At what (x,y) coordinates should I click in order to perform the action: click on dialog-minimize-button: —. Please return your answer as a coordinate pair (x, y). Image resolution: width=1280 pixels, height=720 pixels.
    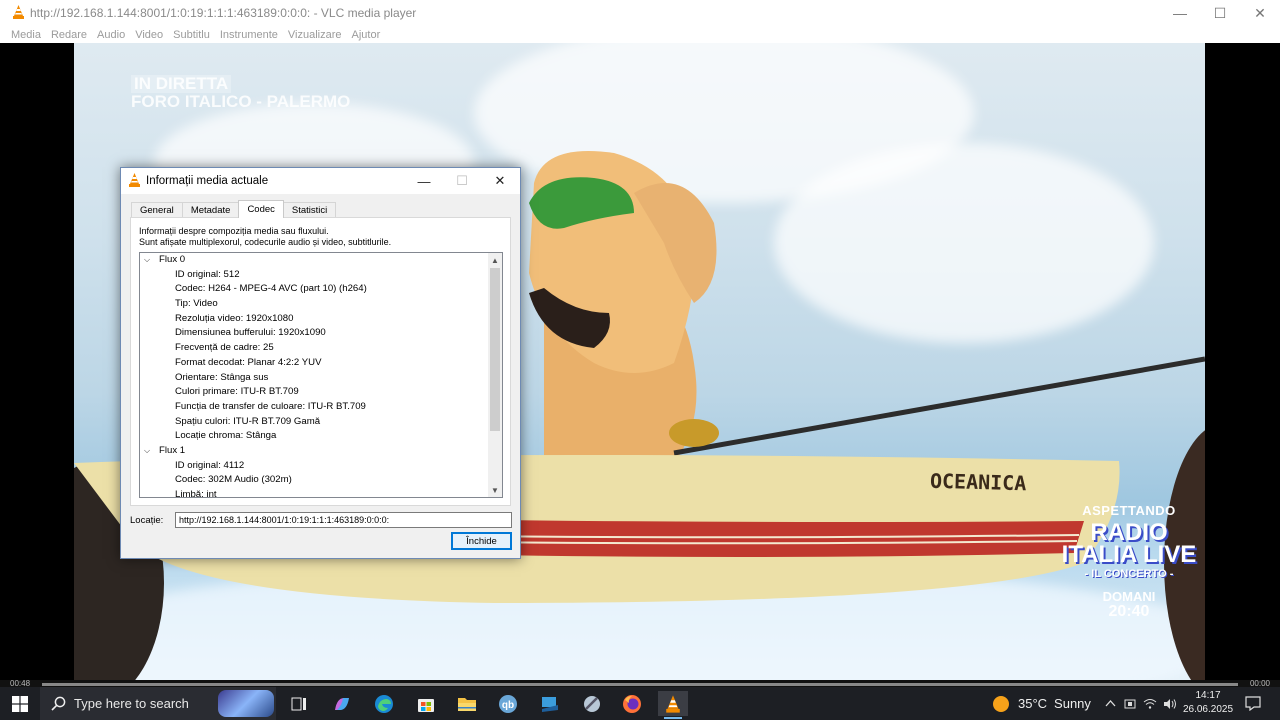
    Looking at the image, I should click on (424, 181).